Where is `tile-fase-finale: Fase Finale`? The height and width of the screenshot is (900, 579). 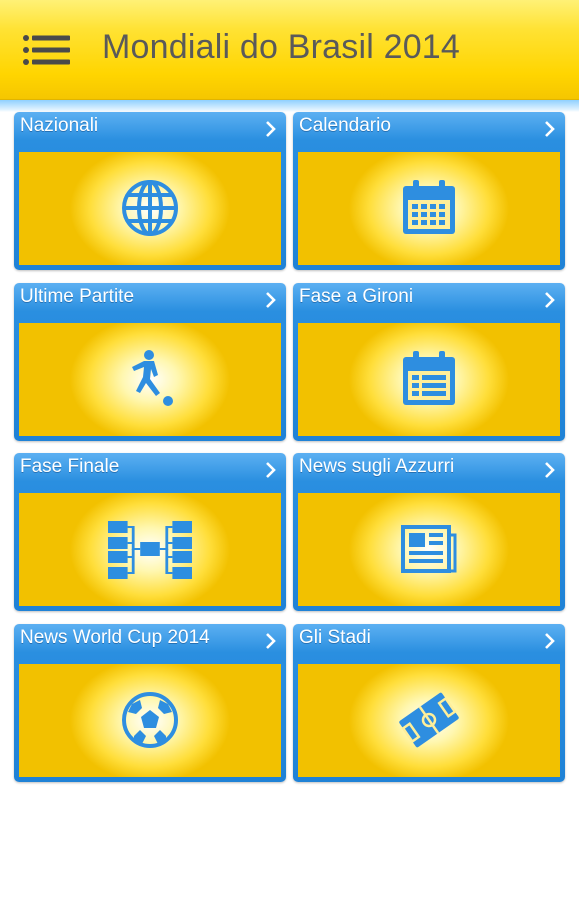
tile-fase-finale: Fase Finale is located at coordinates (150, 532).